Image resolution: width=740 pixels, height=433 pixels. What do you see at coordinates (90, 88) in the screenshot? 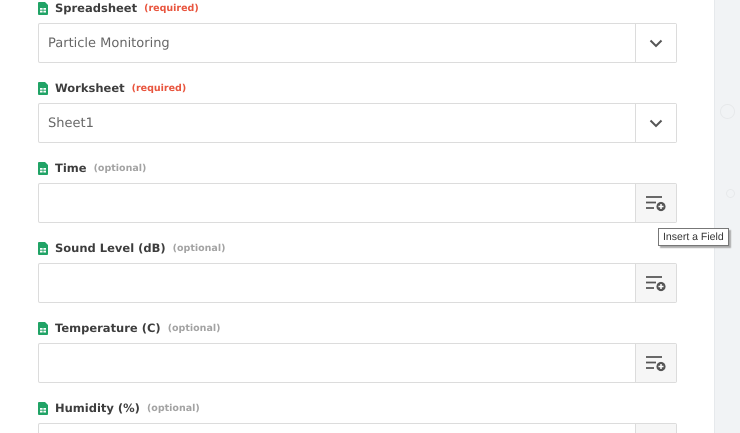
I see `field-label: Worksheet` at bounding box center [90, 88].